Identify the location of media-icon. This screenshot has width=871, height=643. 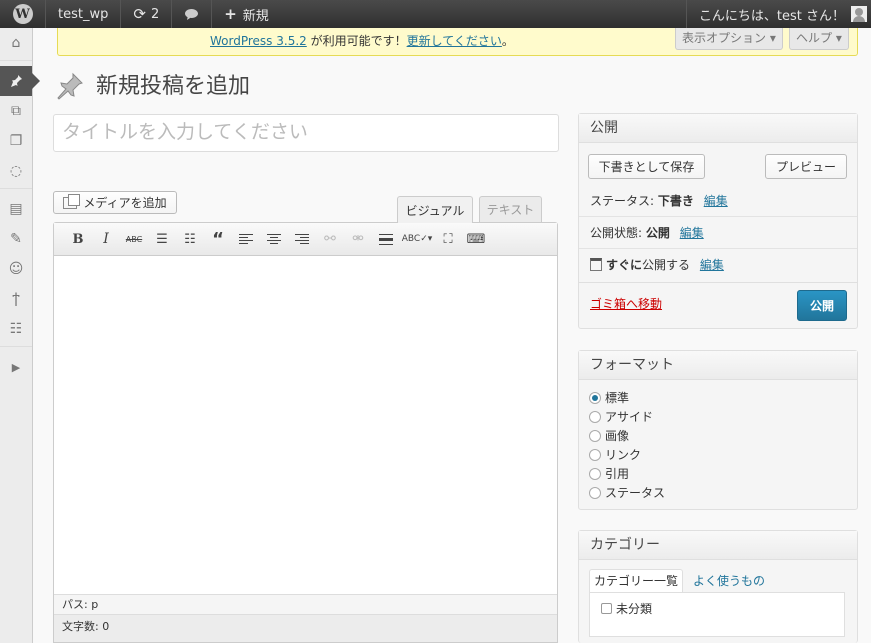
(72, 201).